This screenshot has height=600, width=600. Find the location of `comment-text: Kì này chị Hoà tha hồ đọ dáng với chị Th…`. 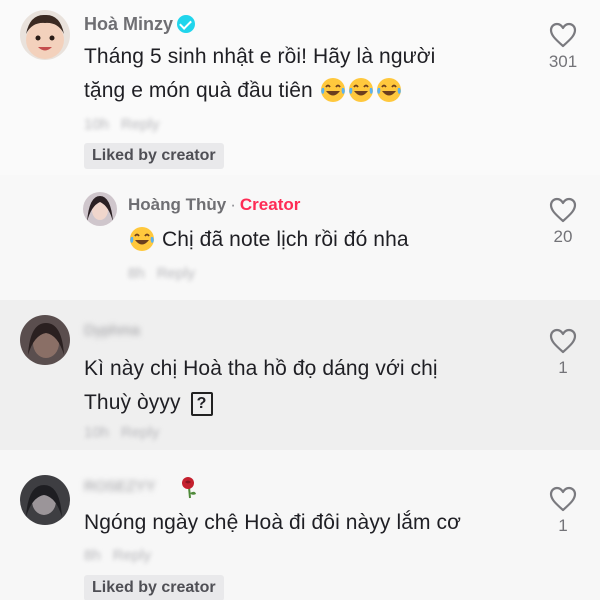

comment-text: Kì này chị Hoà tha hồ đọ dáng với chị Th… is located at coordinates (261, 386).